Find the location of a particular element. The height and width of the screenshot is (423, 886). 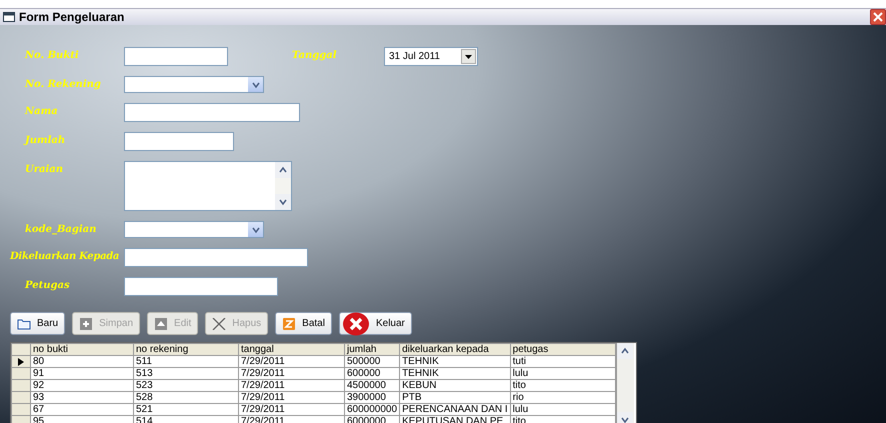

current-row-arrow-icon is located at coordinates (21, 362).